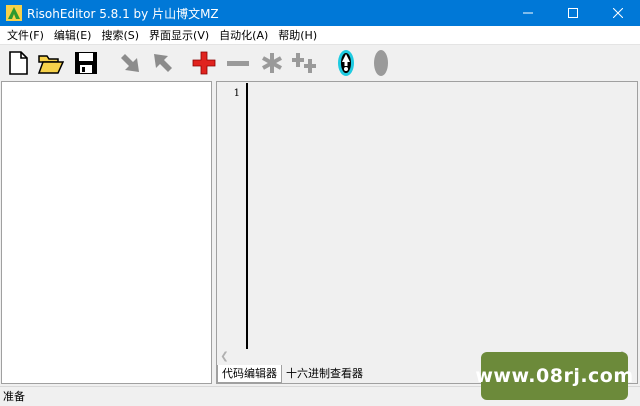 The width and height of the screenshot is (640, 406). What do you see at coordinates (73, 35) in the screenshot?
I see `menu-edit: 编辑(E)` at bounding box center [73, 35].